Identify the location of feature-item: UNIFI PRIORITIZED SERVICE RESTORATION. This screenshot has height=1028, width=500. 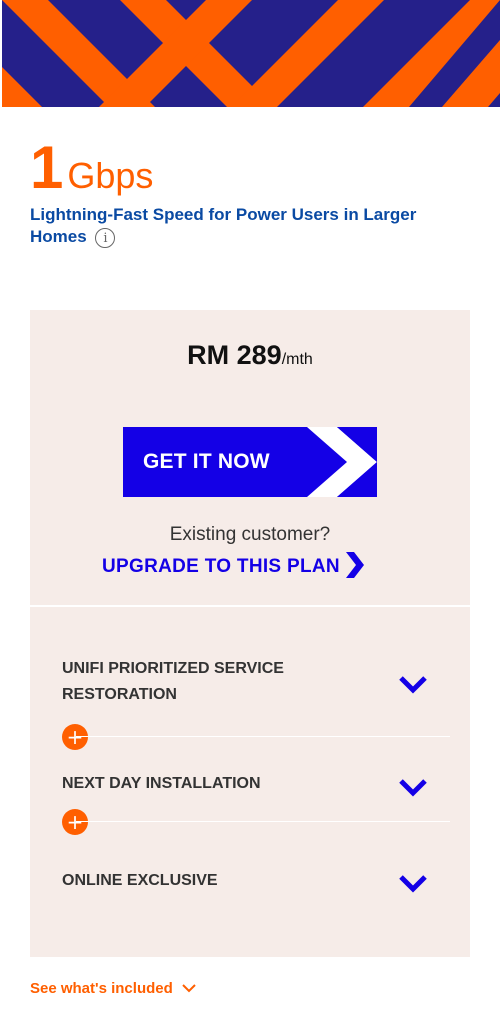
(256, 682).